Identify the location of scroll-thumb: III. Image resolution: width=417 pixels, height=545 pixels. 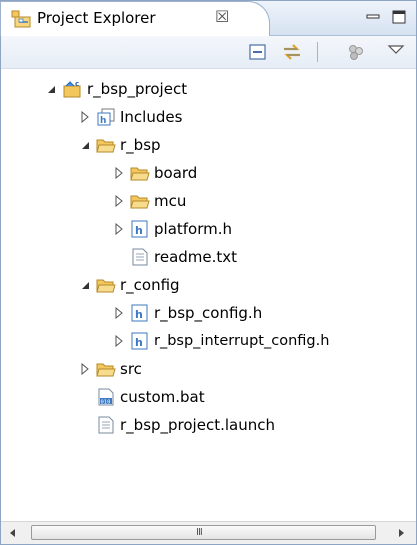
(203, 532).